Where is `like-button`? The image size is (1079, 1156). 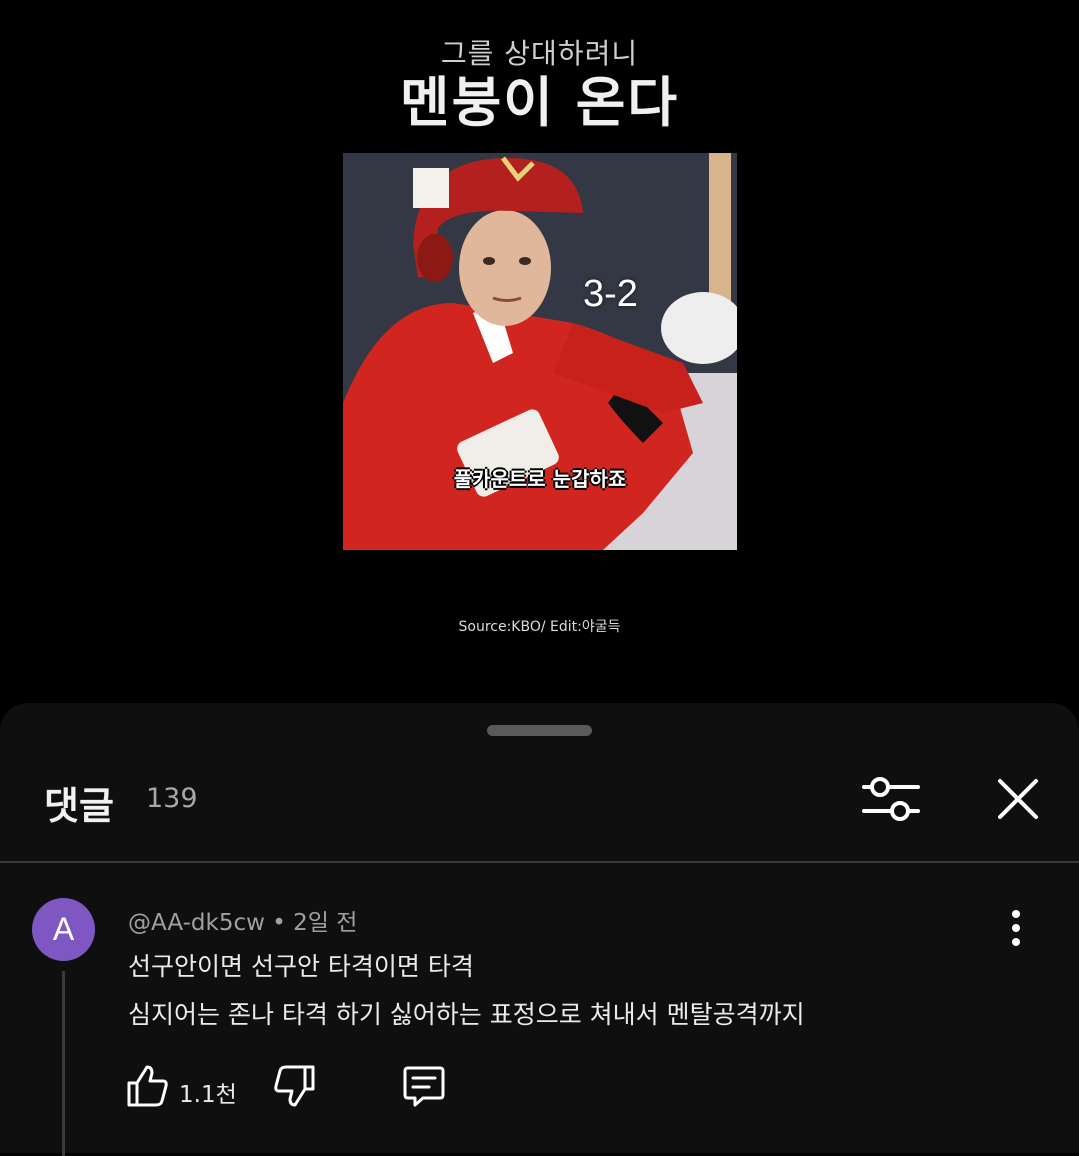 like-button is located at coordinates (147, 1086).